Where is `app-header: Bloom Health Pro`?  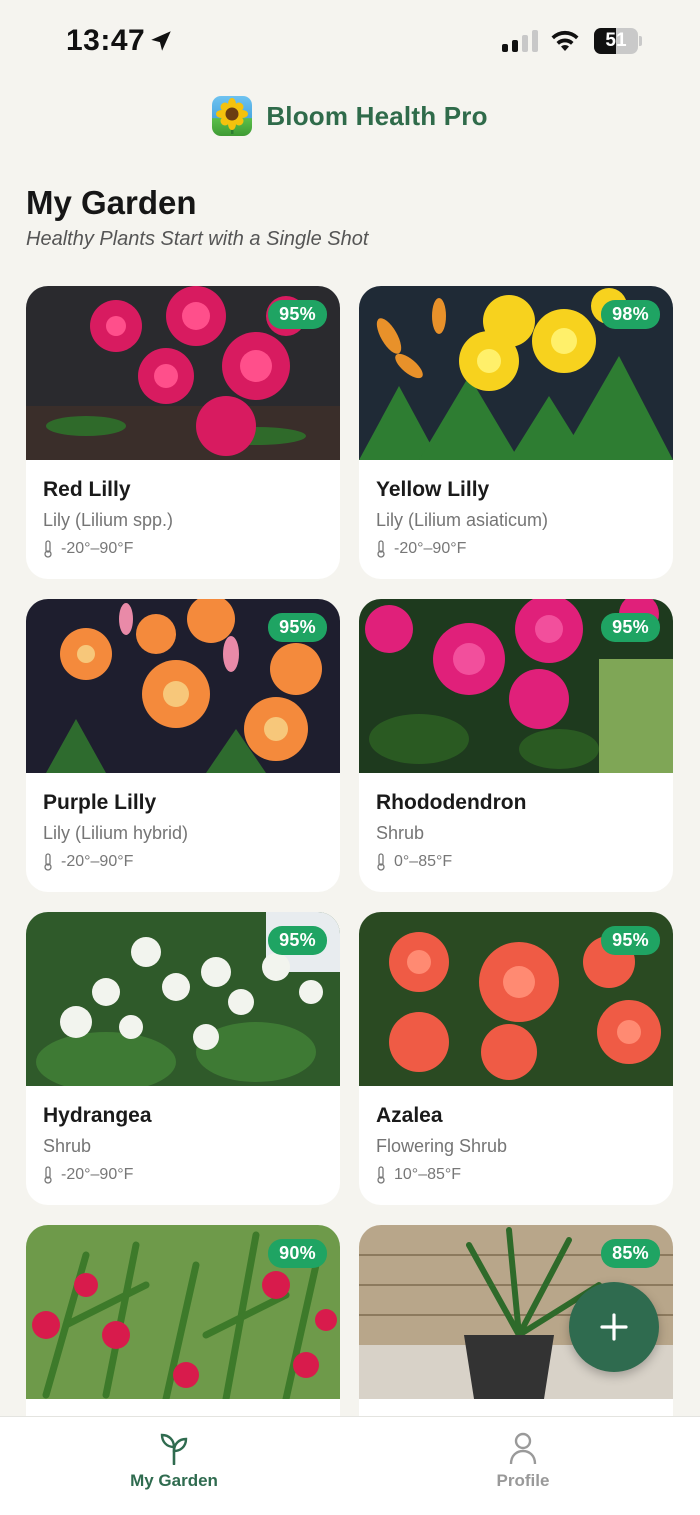 app-header: Bloom Health Pro is located at coordinates (350, 116).